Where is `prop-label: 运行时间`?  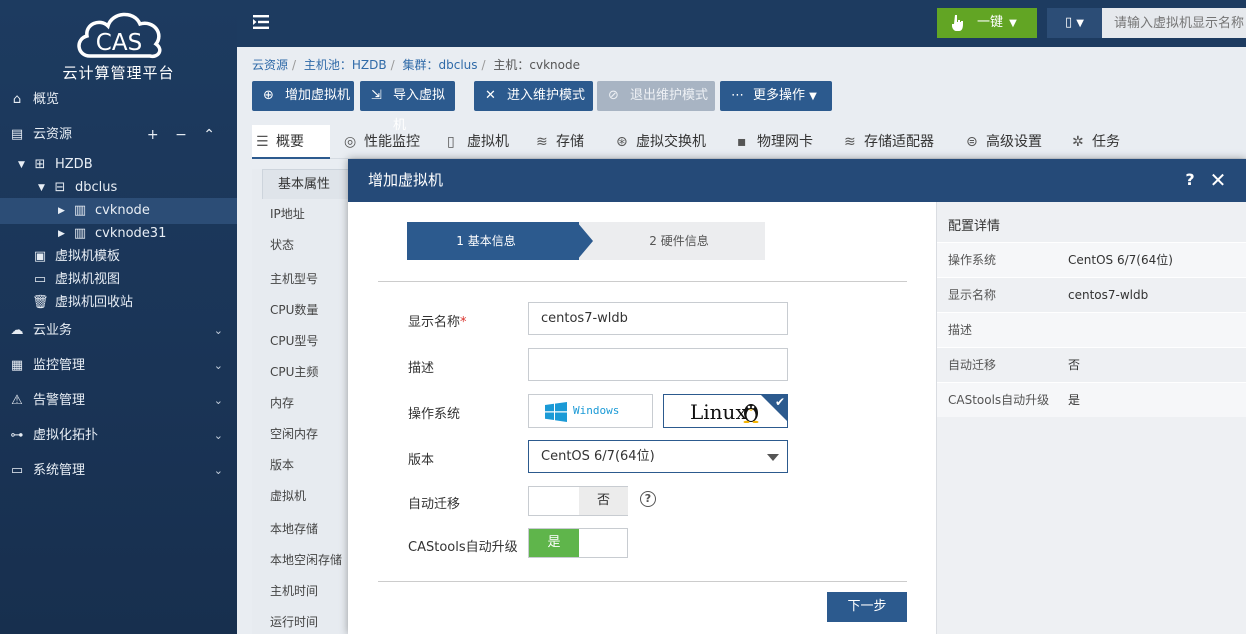 prop-label: 运行时间 is located at coordinates (294, 622).